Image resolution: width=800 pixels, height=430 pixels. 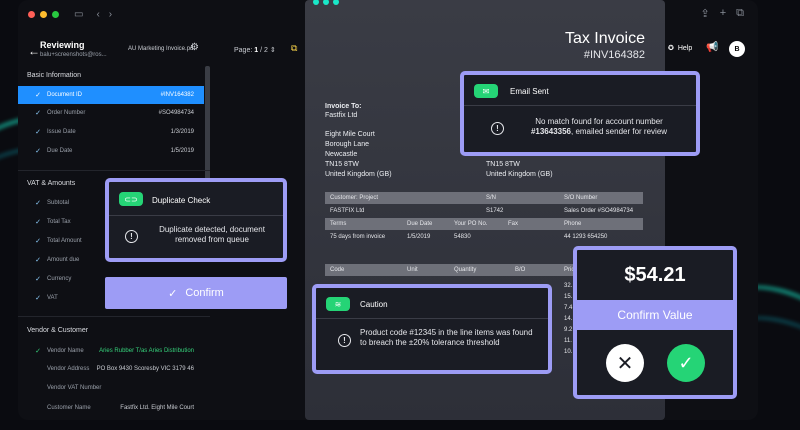 I want to click on announcements-icon: 📢, so click(x=712, y=47).